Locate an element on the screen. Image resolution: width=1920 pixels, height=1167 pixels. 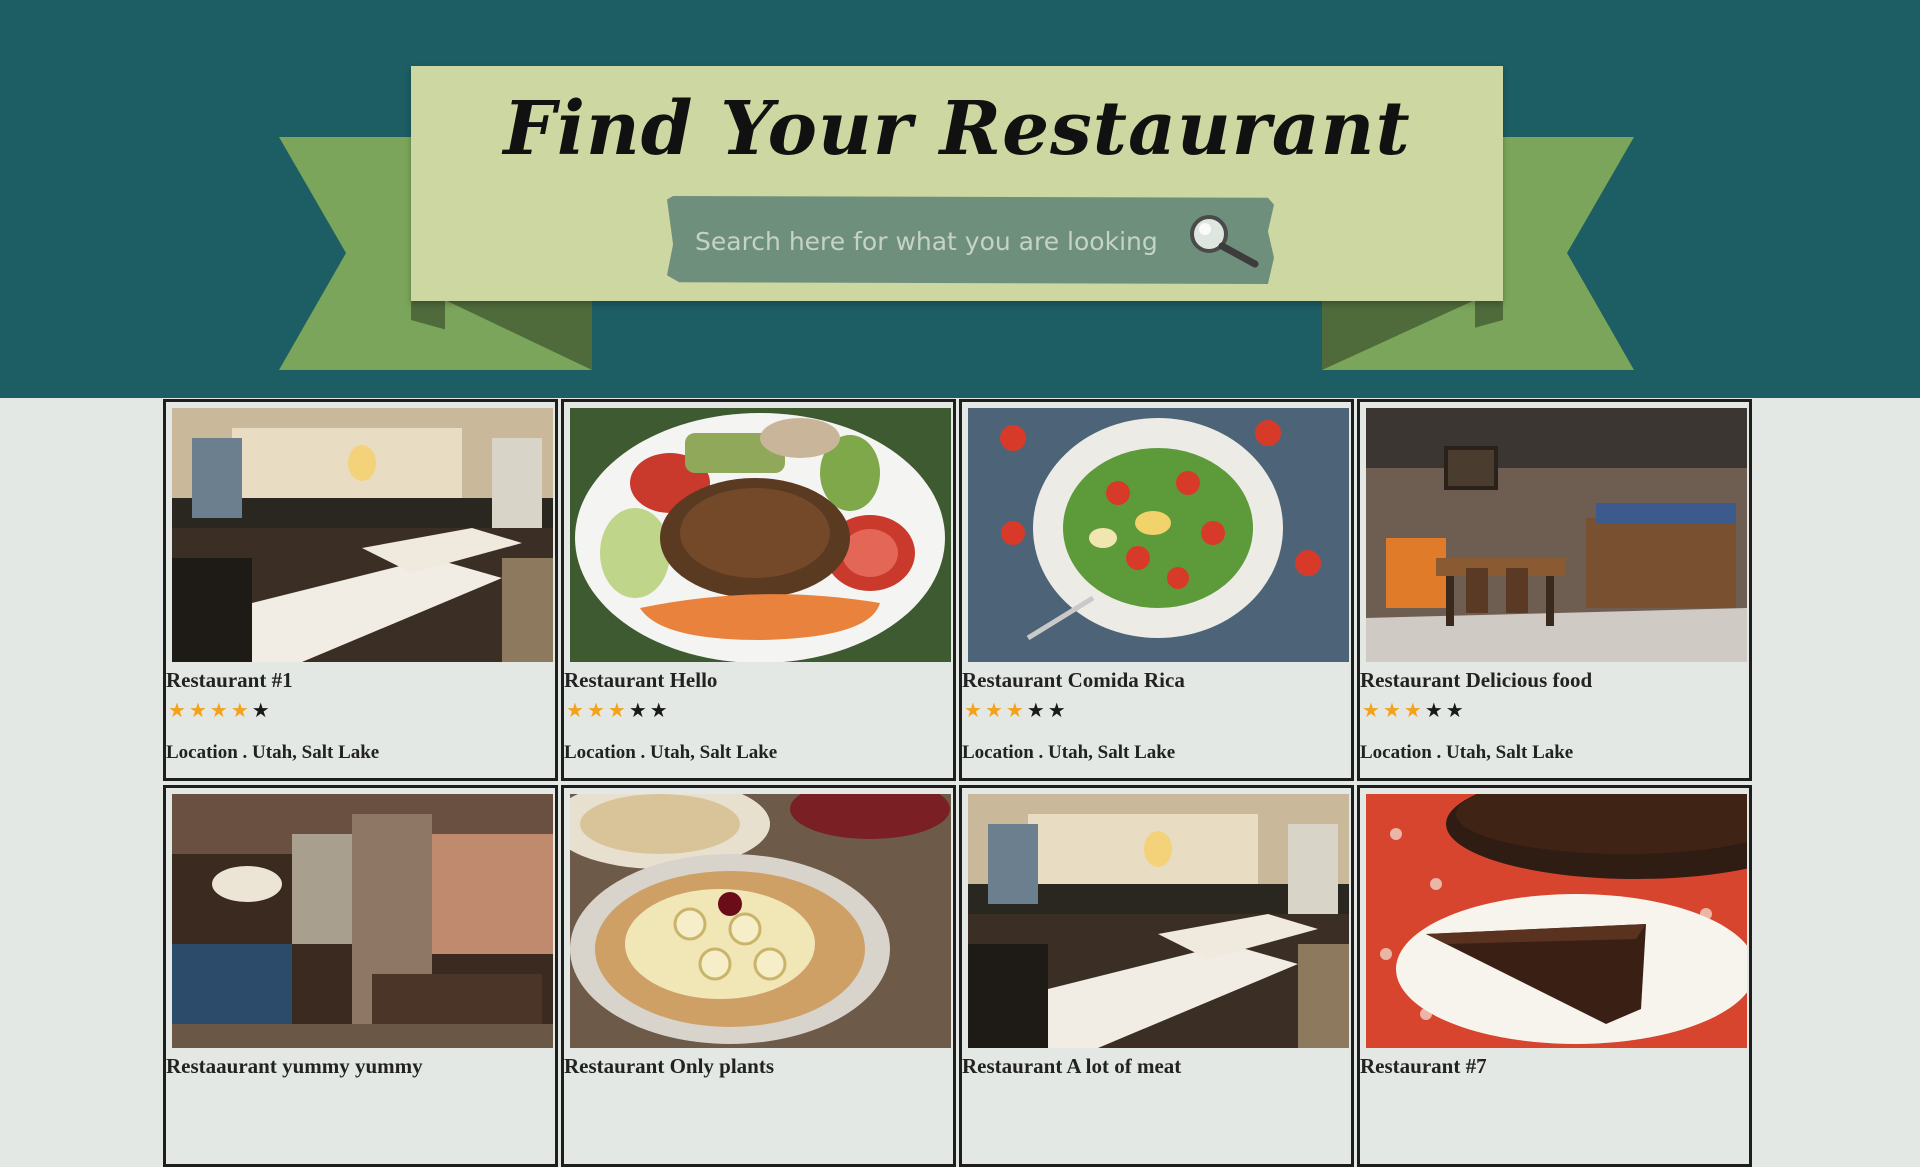
restaurant-name: Restaaurant yummy yummy is located at coordinates (294, 1066).